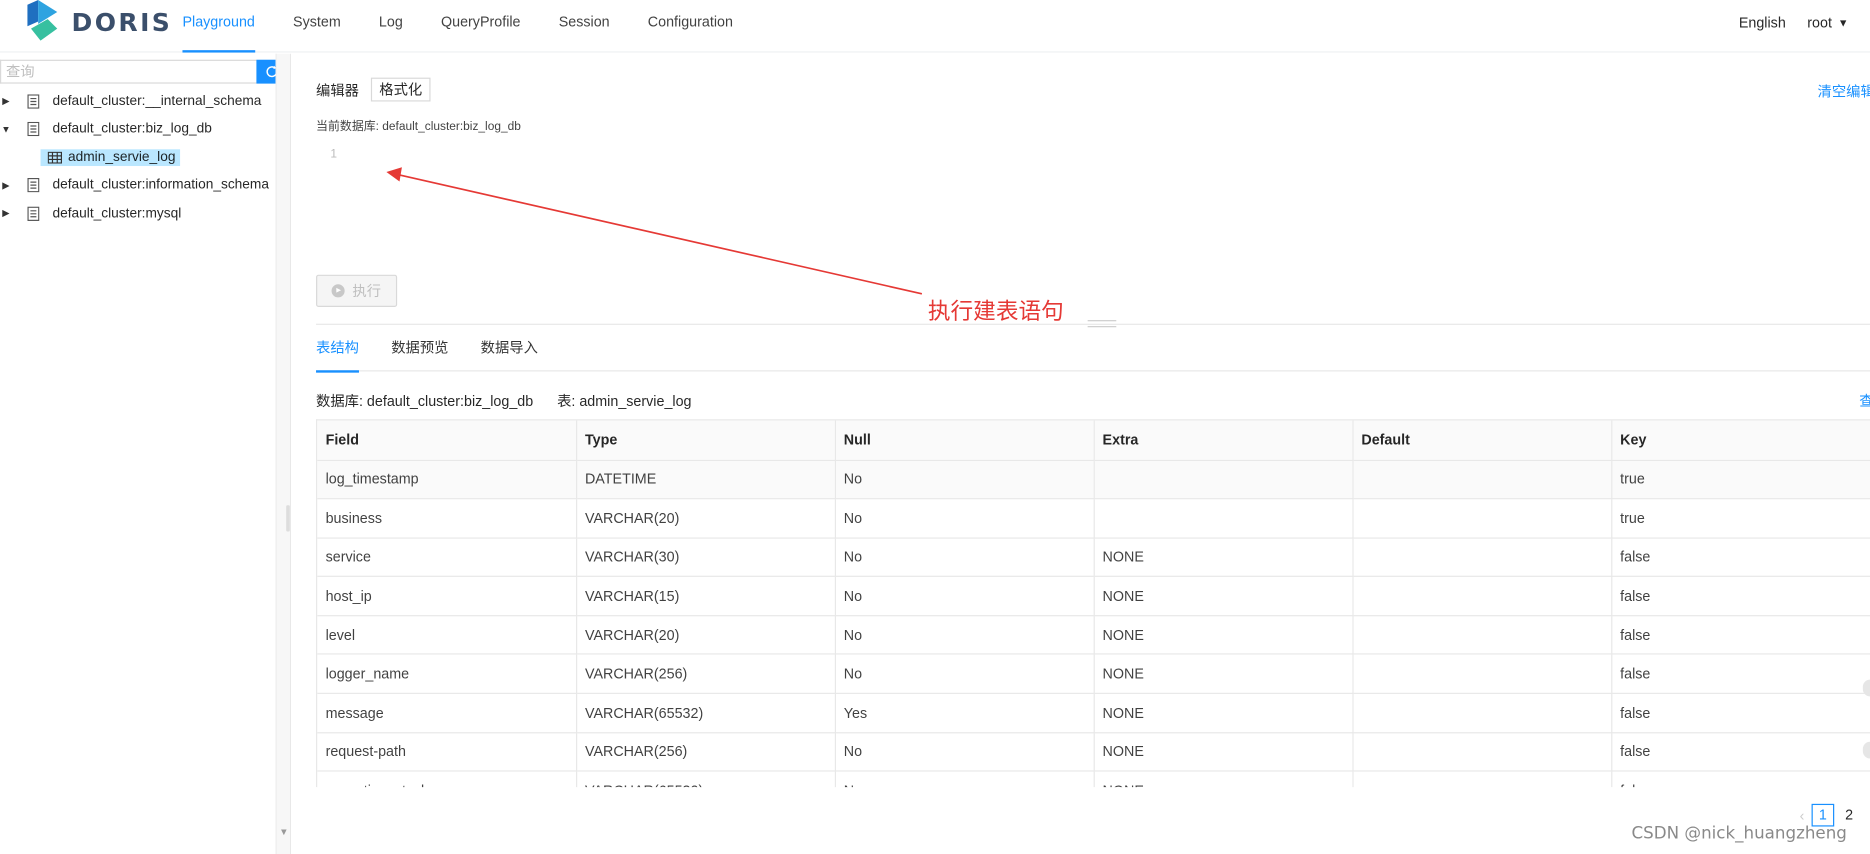  I want to click on table-row: message VARCHAR(65532) Yes NONE false, so click(1093, 713).